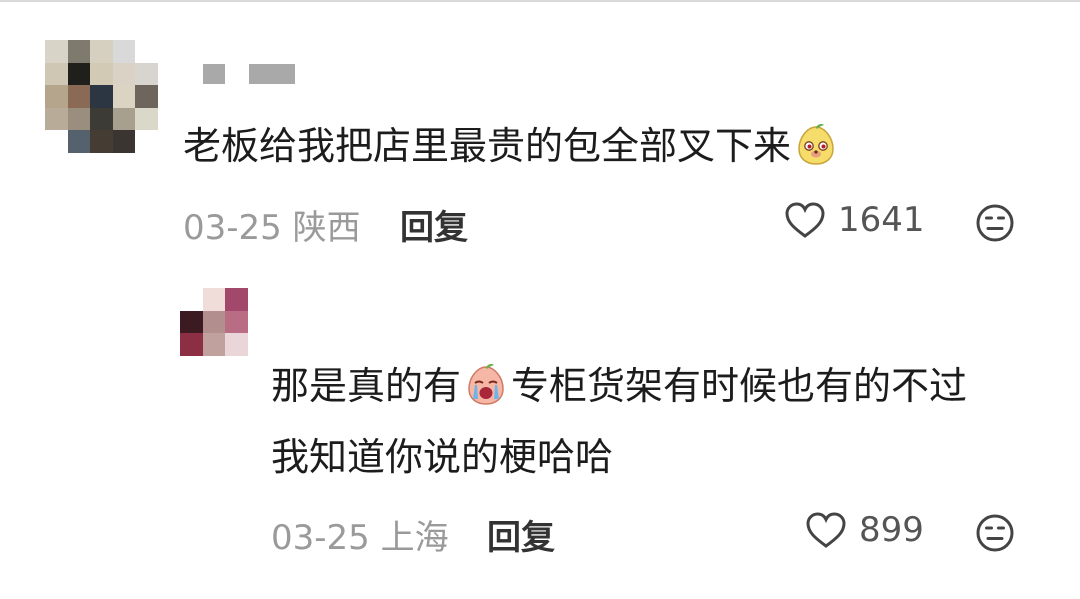  What do you see at coordinates (326, 228) in the screenshot?
I see `comment-location: 陕西` at bounding box center [326, 228].